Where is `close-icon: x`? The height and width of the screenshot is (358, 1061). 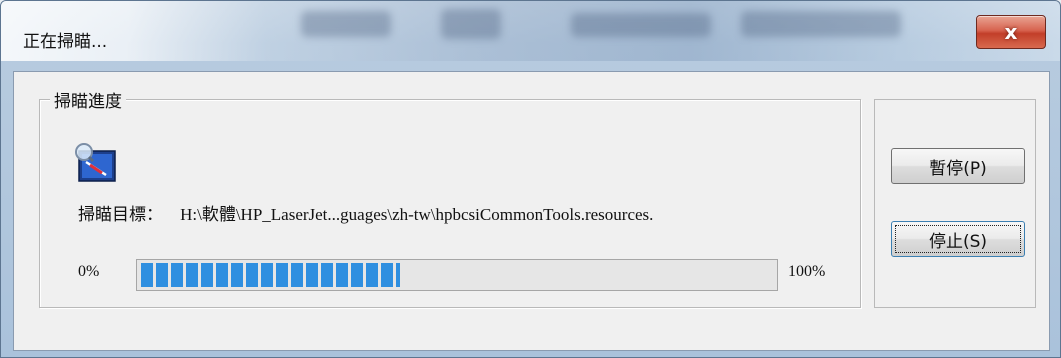 close-icon: x is located at coordinates (1011, 32).